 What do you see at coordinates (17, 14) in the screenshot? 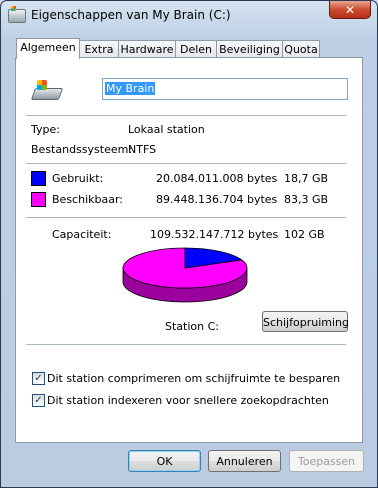
I see `drive-icon` at bounding box center [17, 14].